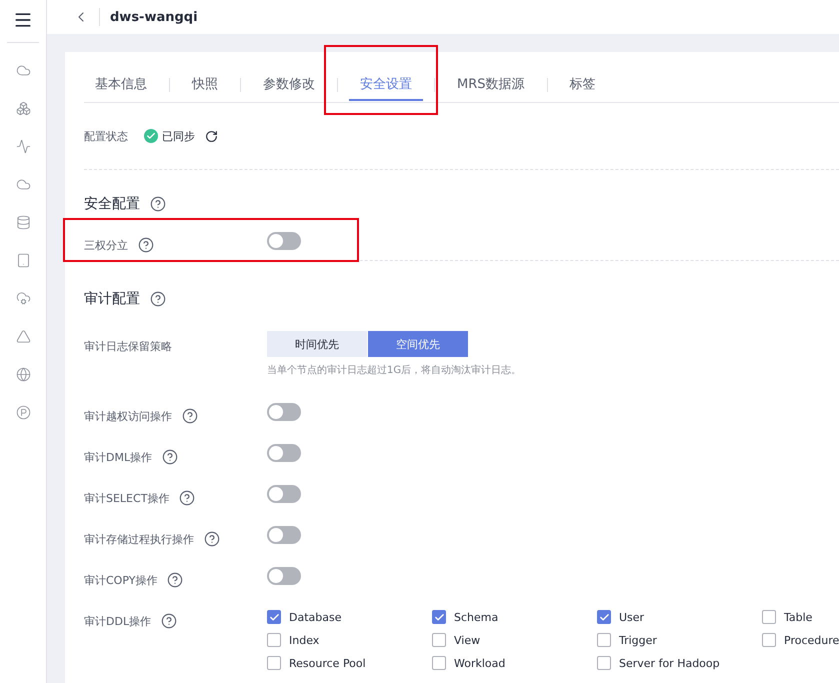 The width and height of the screenshot is (839, 683). I want to click on checkbox-option: Trigger, so click(679, 640).